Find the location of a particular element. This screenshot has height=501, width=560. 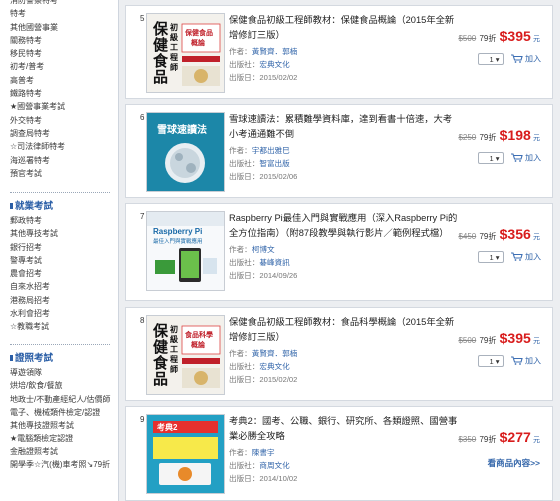

book-cover-image: 雪球速讀法 is located at coordinates (185, 152).